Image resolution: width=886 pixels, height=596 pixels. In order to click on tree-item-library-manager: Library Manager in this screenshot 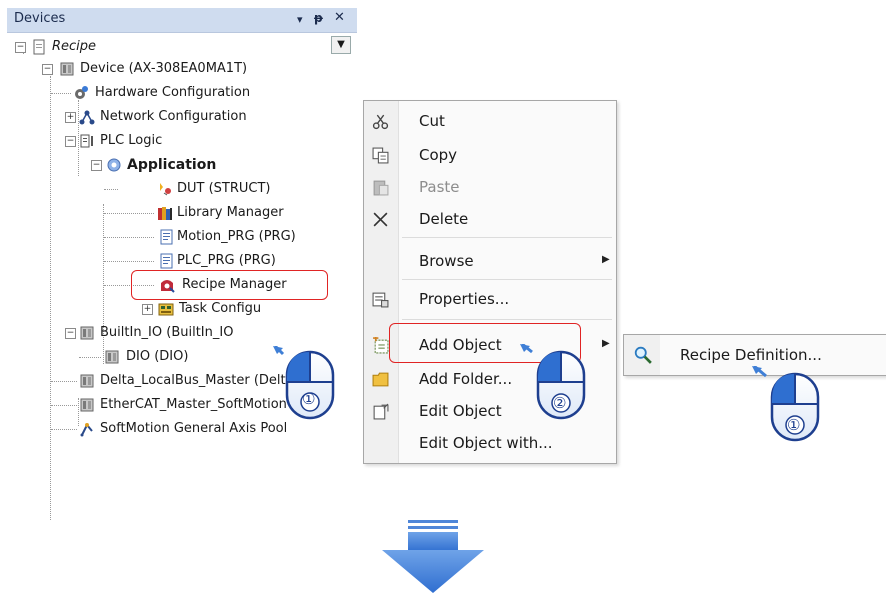, I will do `click(167, 213)`.